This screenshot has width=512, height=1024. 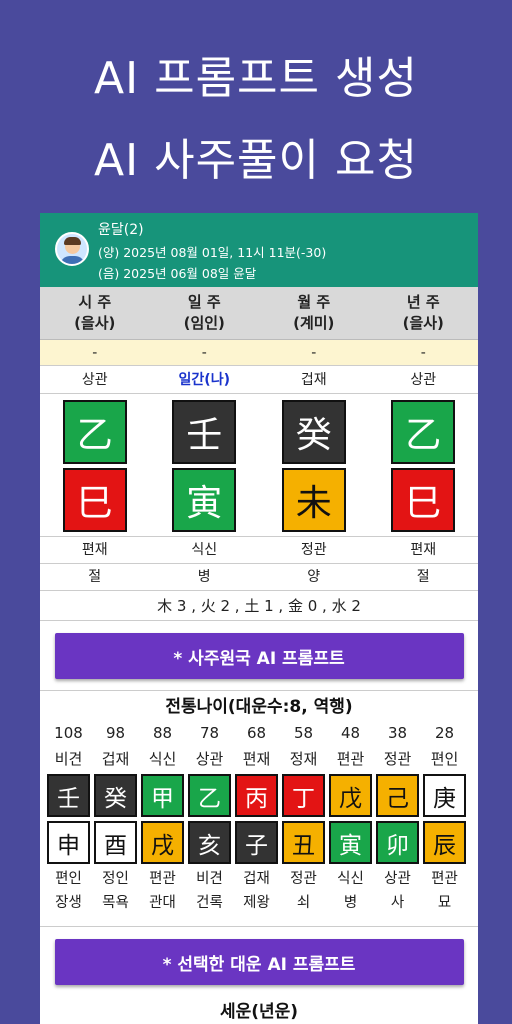 What do you see at coordinates (444, 733) in the screenshot?
I see `daewoon-age: 28` at bounding box center [444, 733].